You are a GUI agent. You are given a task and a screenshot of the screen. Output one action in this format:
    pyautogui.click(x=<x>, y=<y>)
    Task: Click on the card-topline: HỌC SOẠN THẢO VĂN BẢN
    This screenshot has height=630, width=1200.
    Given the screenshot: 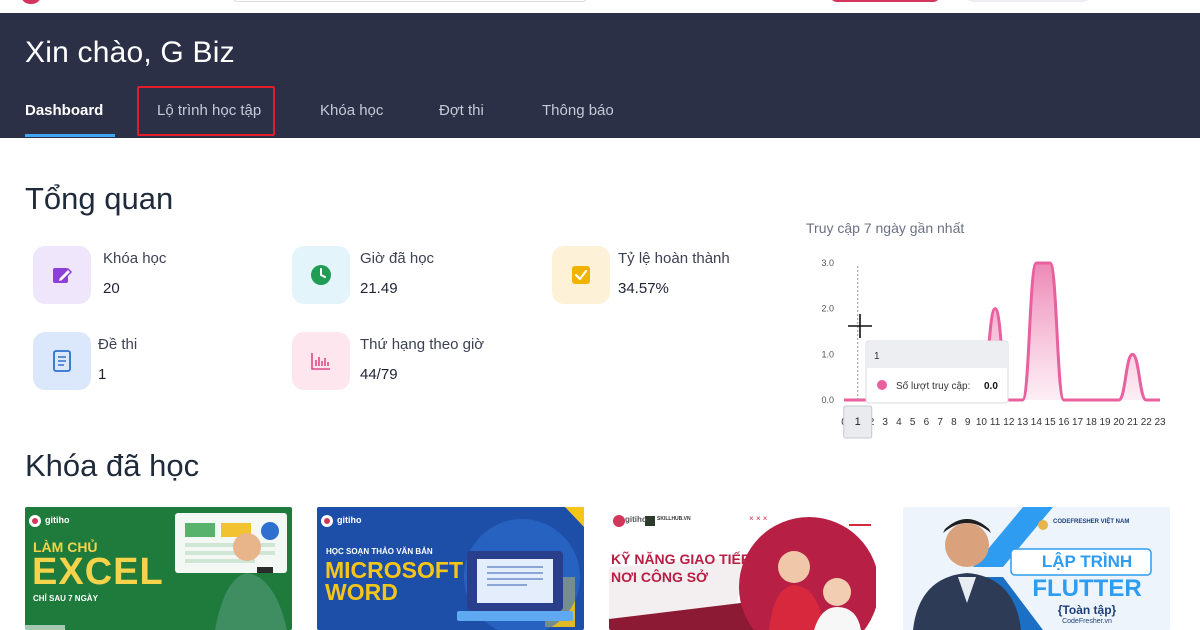 What is the action you would take?
    pyautogui.click(x=379, y=551)
    